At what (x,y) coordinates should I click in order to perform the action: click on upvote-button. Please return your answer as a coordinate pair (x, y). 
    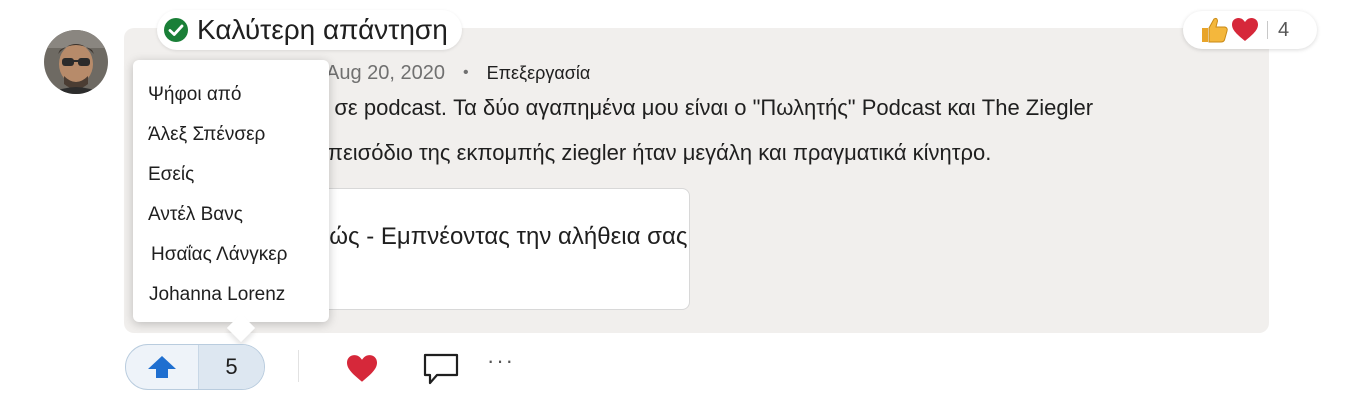
    Looking at the image, I should click on (162, 367).